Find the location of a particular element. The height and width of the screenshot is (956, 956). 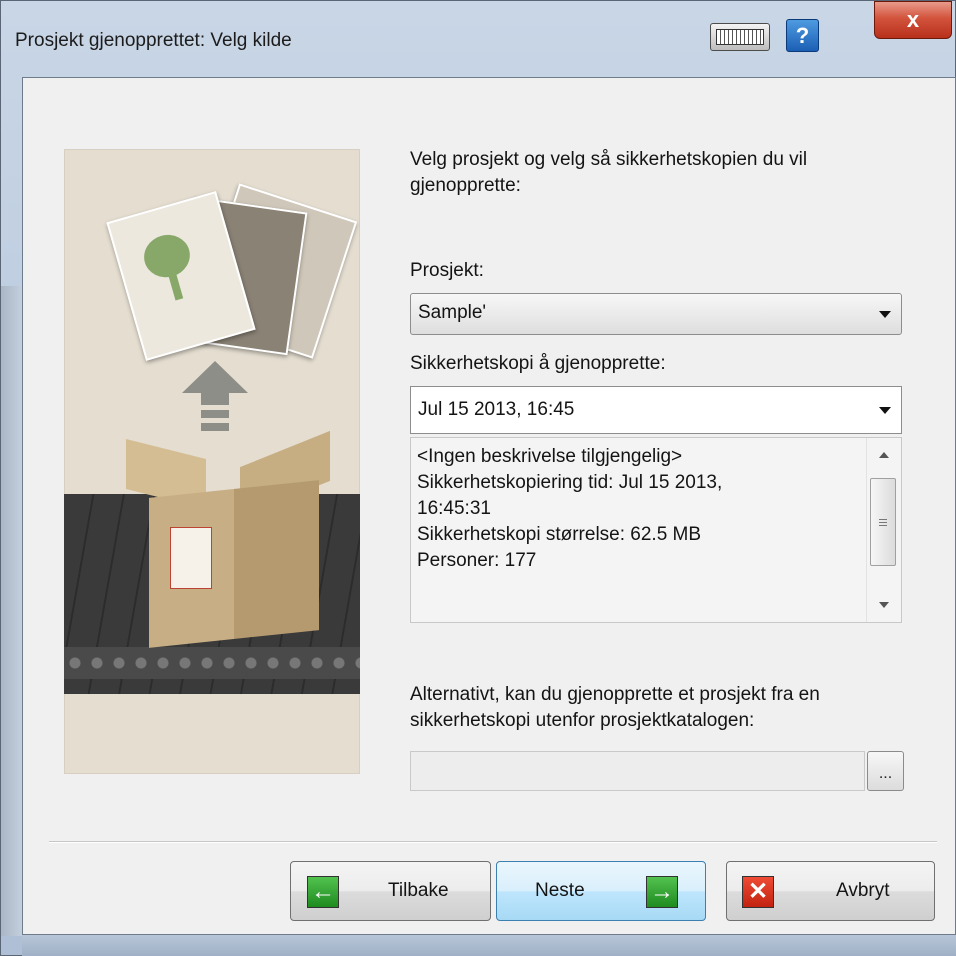

backup-label: Sikkerhetskopi å gjenopprette: is located at coordinates (538, 363).